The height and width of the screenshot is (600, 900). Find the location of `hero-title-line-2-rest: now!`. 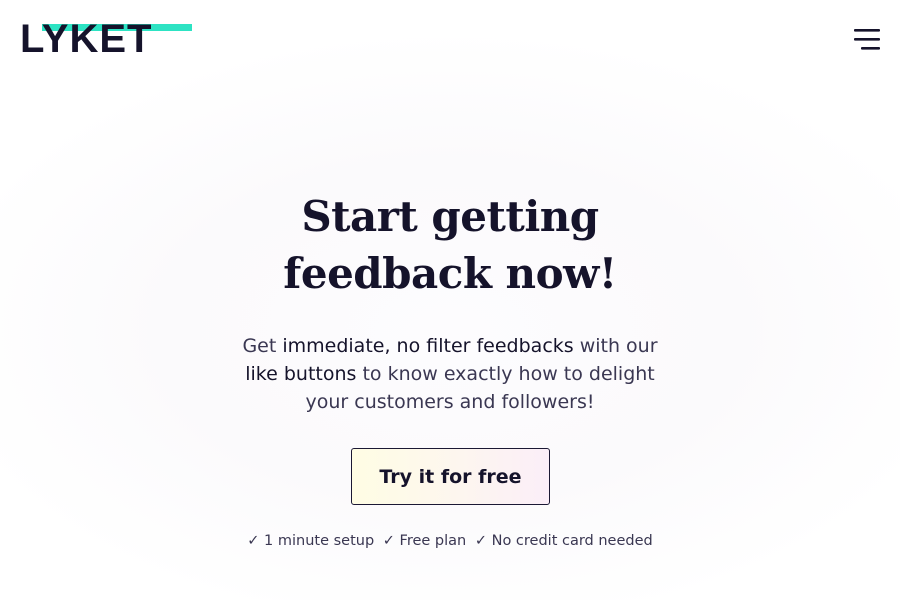

hero-title-line-2-rest: now! is located at coordinates (561, 273).